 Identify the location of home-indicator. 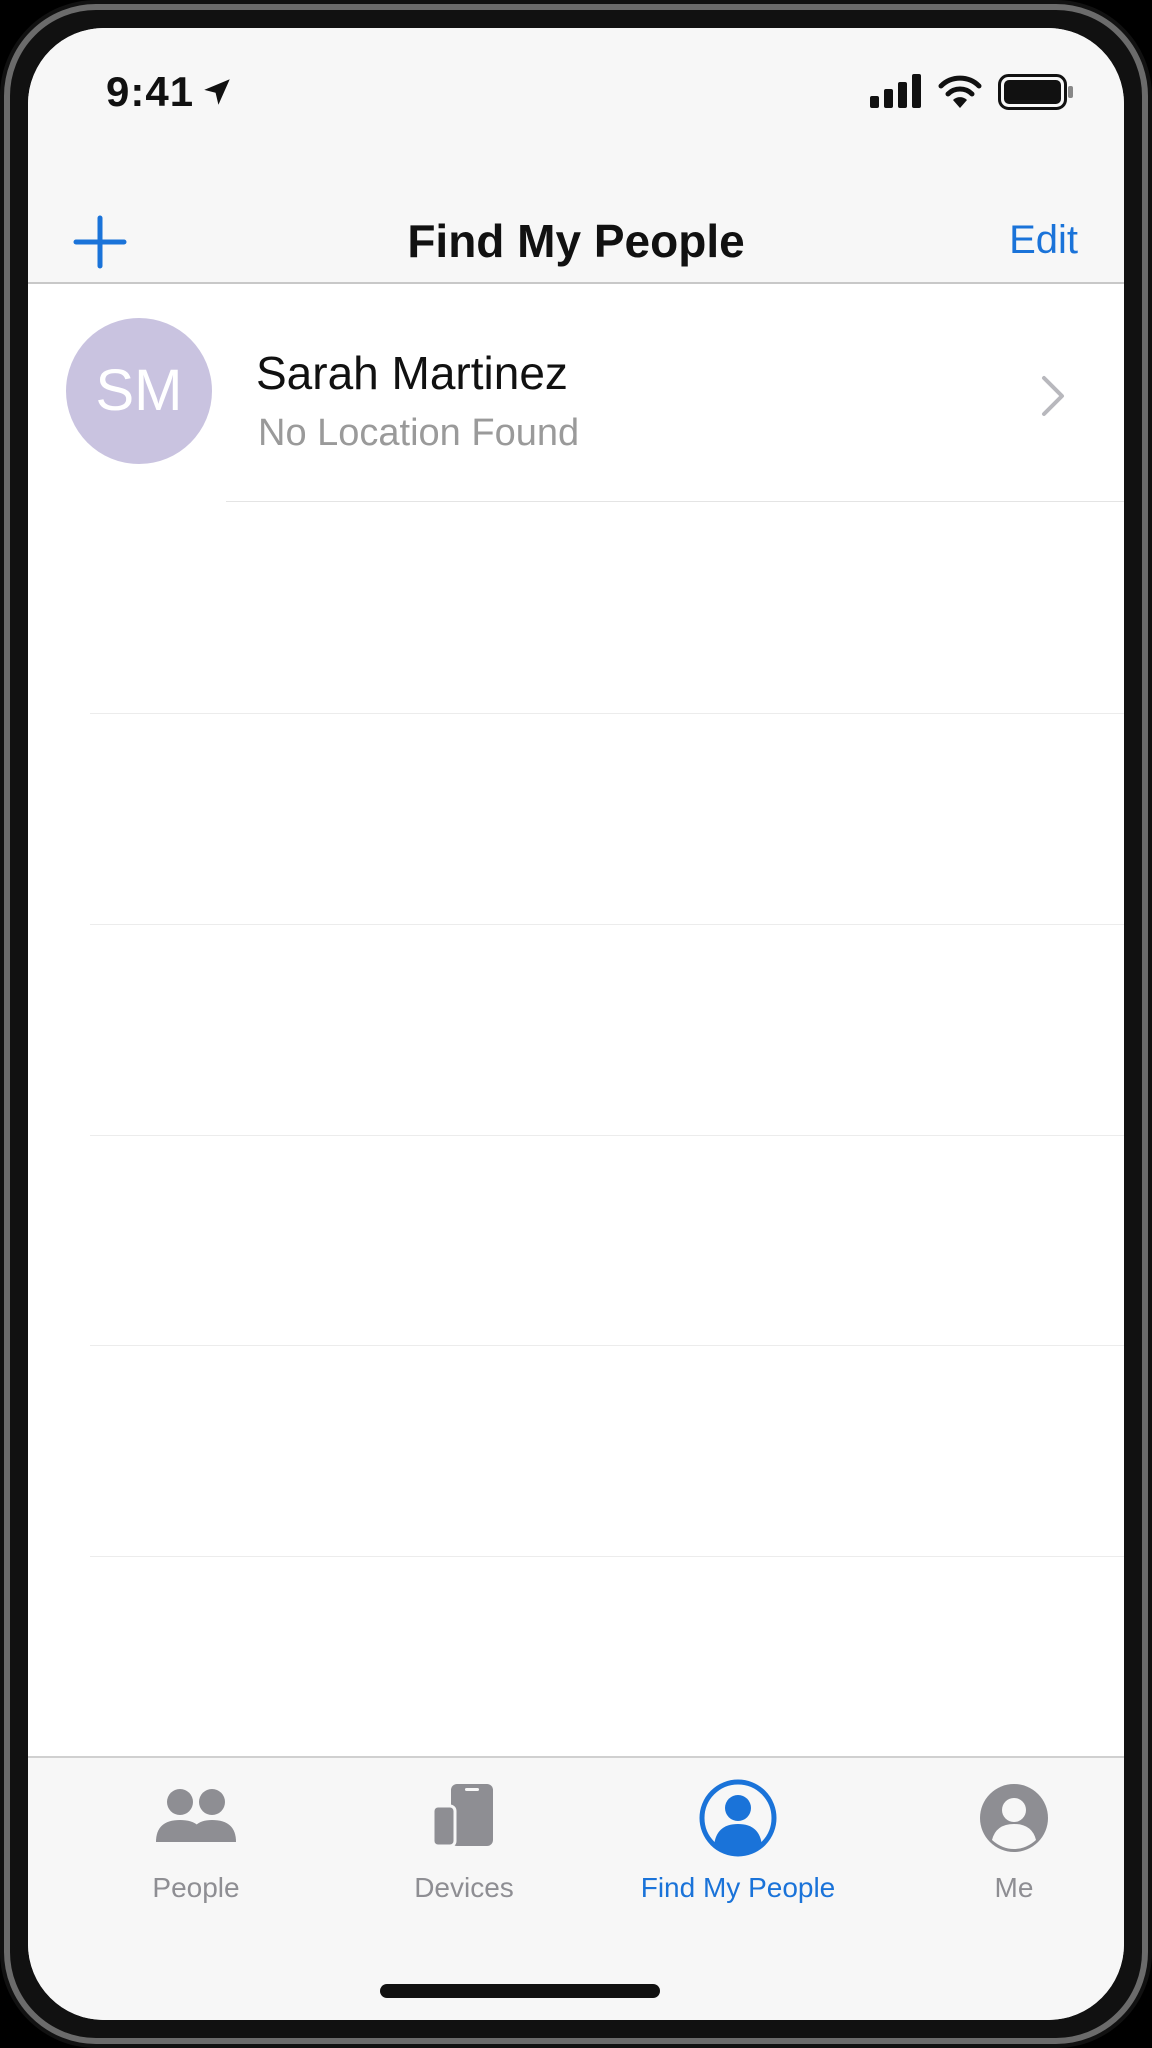
(520, 1991).